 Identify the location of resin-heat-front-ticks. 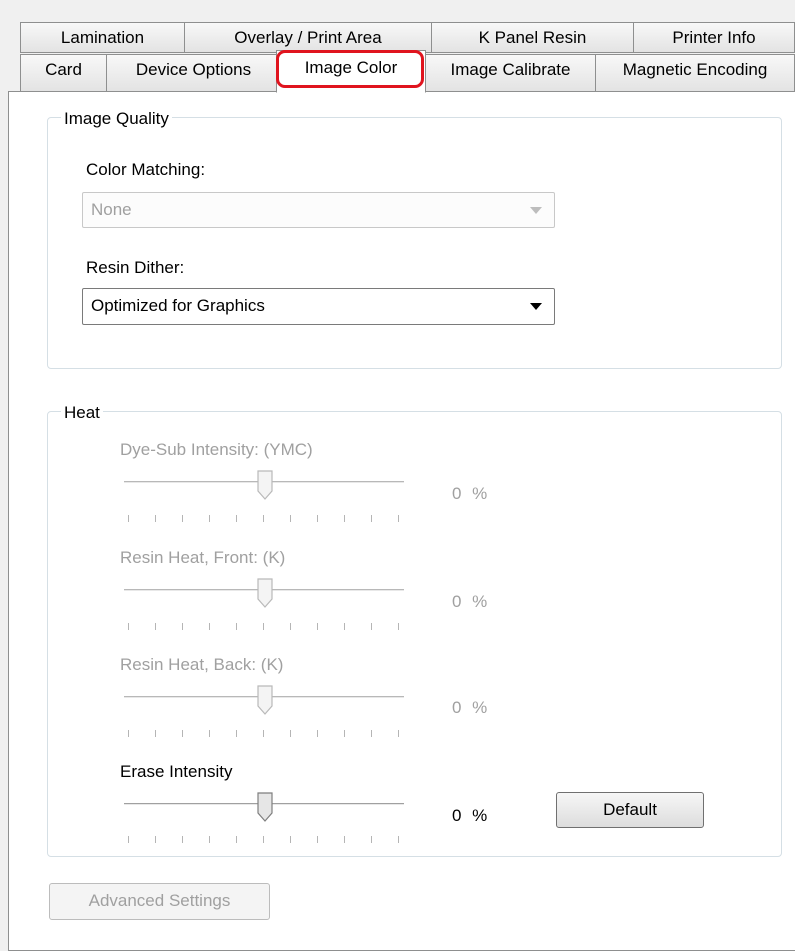
(264, 627).